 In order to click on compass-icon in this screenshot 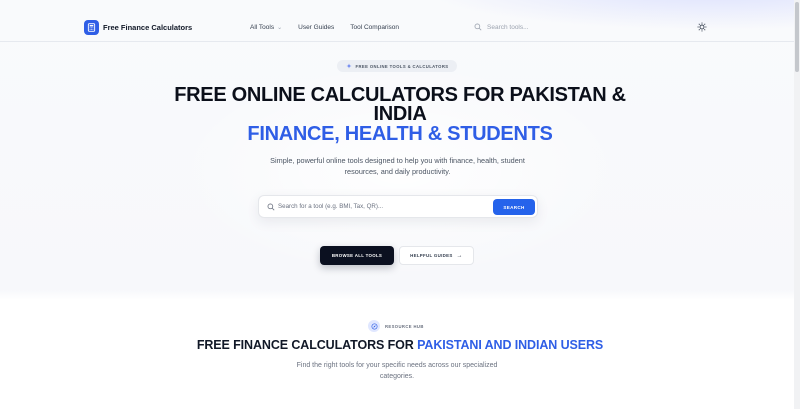, I will do `click(374, 326)`.